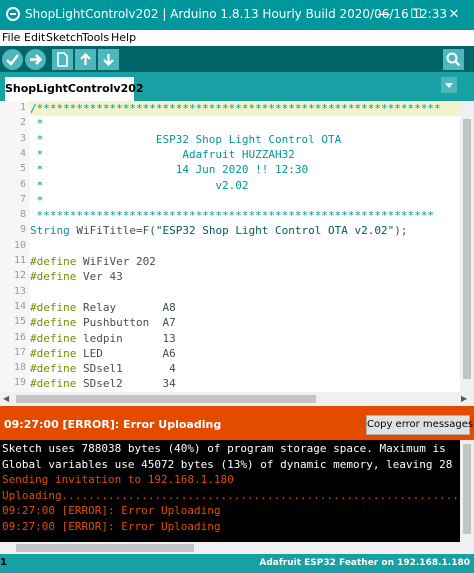 This screenshot has width=474, height=573. I want to click on chevron-down-icon, so click(449, 85).